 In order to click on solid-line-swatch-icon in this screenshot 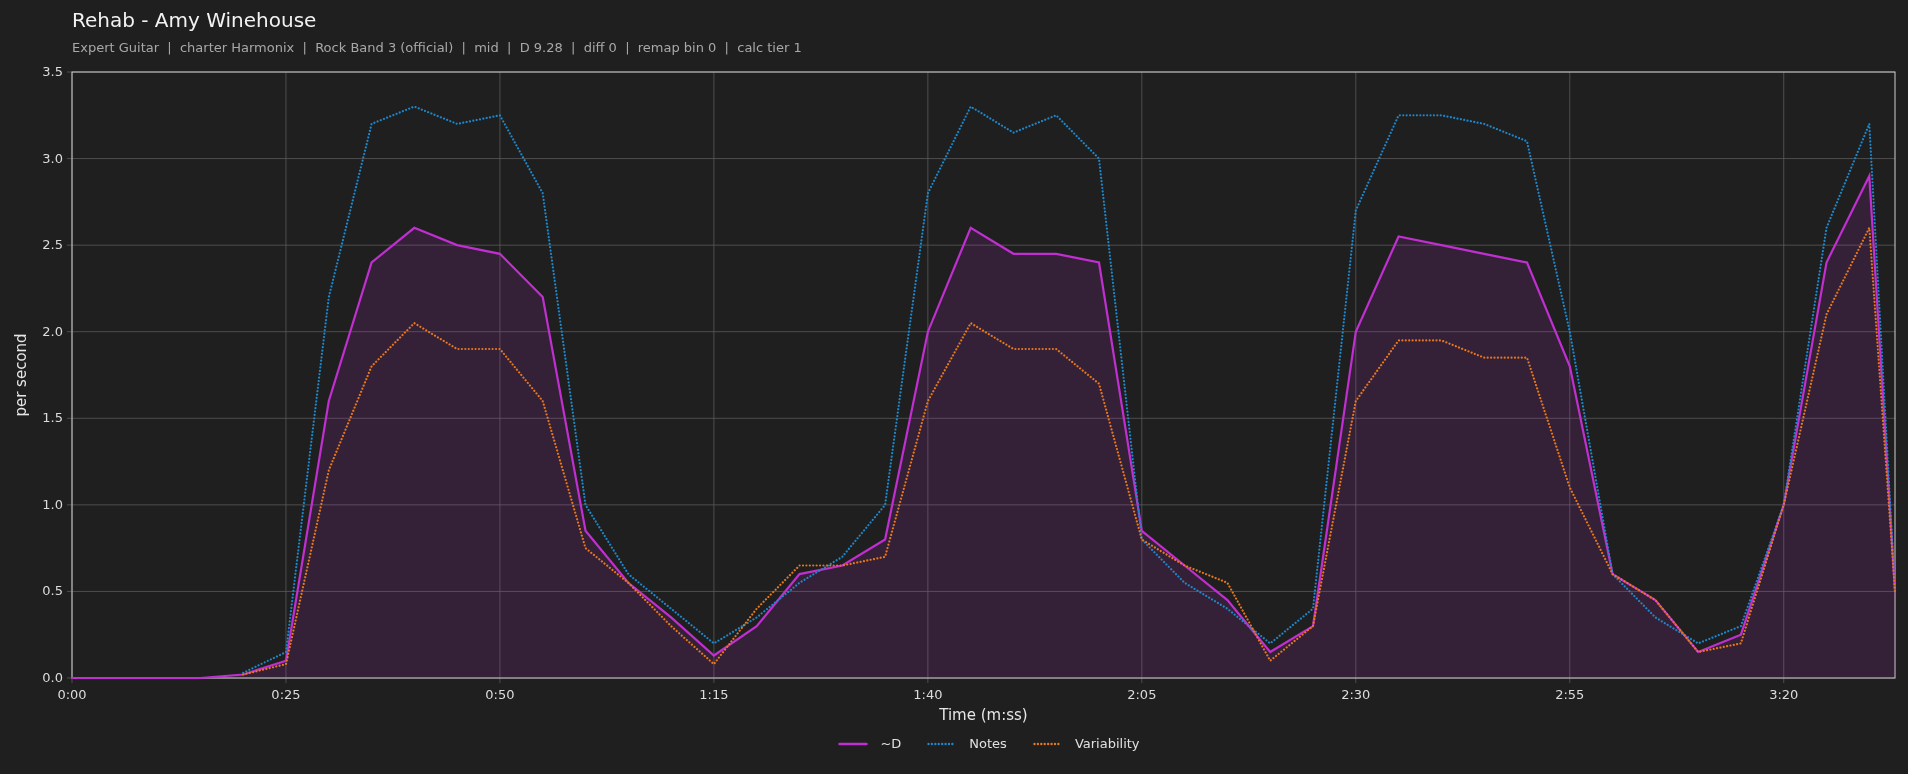, I will do `click(853, 743)`.